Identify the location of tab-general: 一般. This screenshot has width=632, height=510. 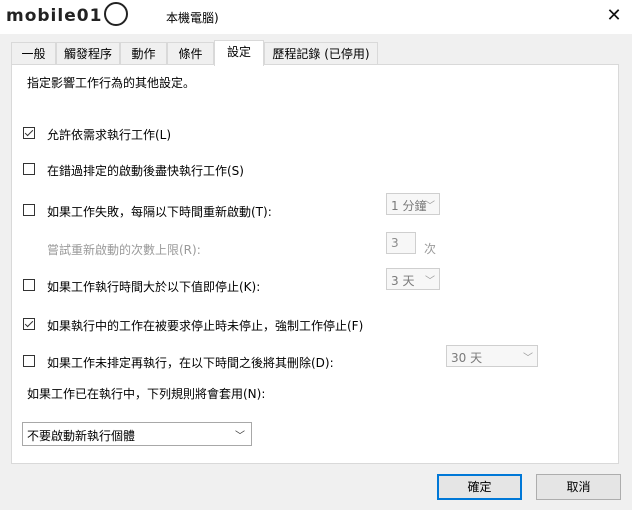
(33, 53).